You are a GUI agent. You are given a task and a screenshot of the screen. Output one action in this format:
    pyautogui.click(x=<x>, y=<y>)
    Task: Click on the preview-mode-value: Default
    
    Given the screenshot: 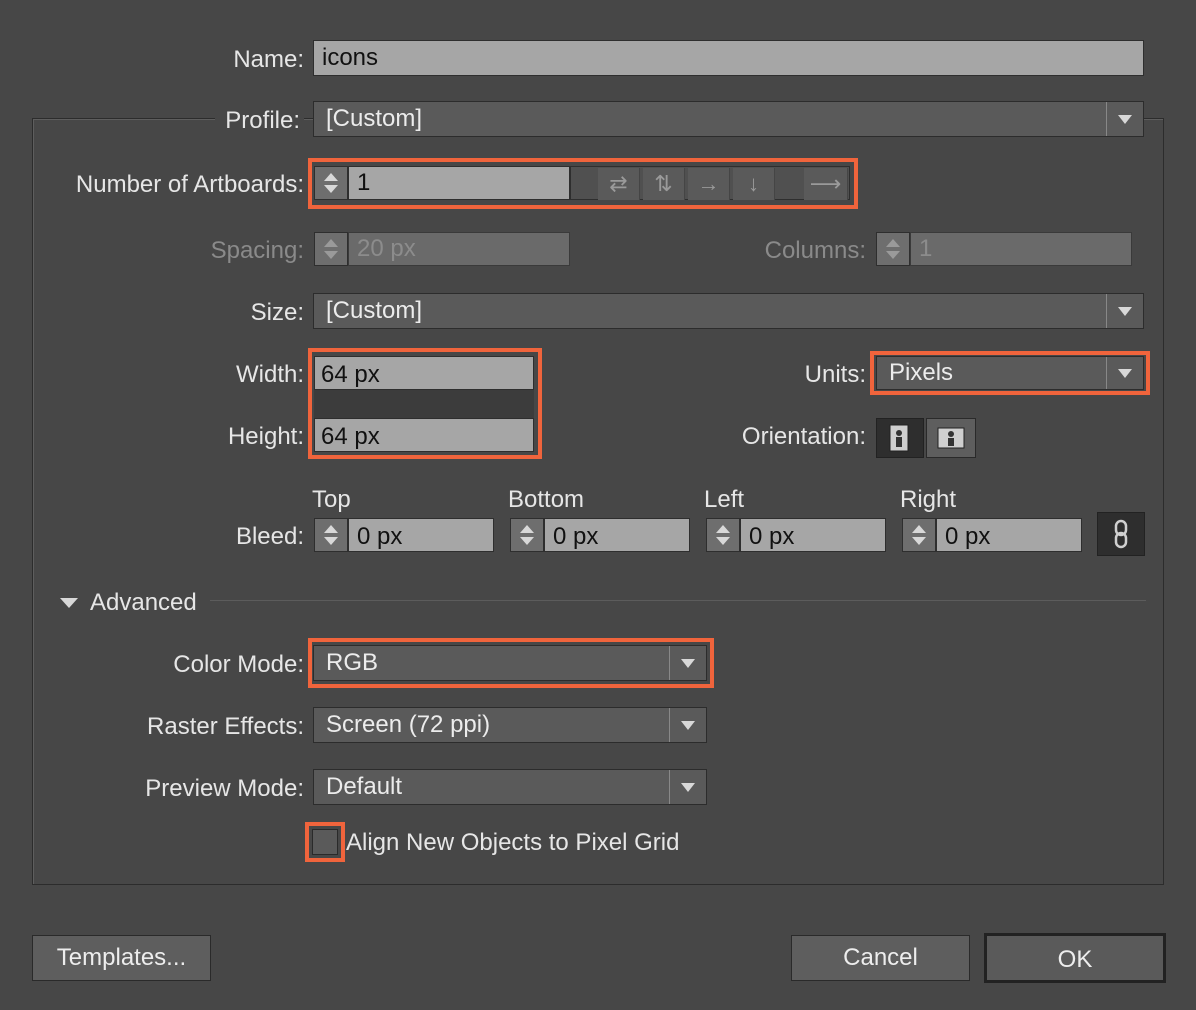 What is the action you would take?
    pyautogui.click(x=364, y=786)
    